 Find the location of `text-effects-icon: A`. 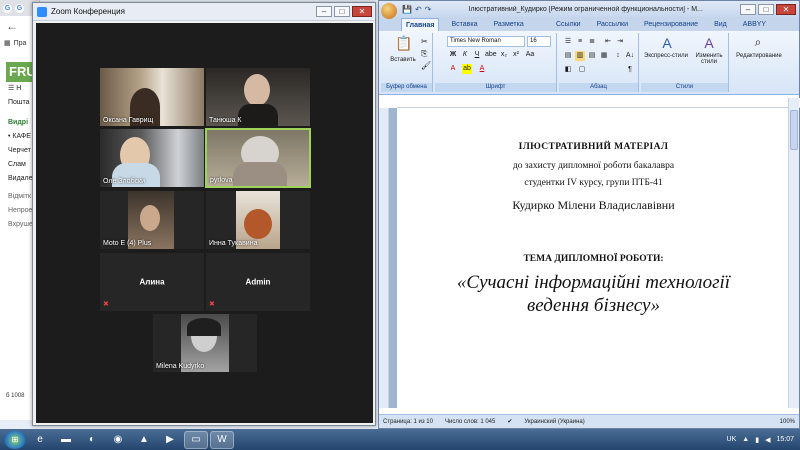

text-effects-icon: A is located at coordinates (453, 69).